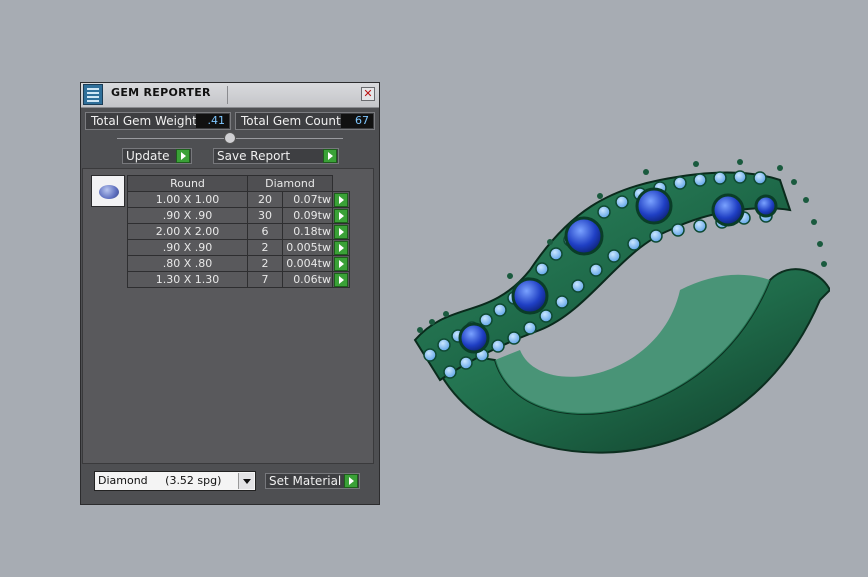  I want to click on gem-table-header: Round Diamond, so click(238, 183).